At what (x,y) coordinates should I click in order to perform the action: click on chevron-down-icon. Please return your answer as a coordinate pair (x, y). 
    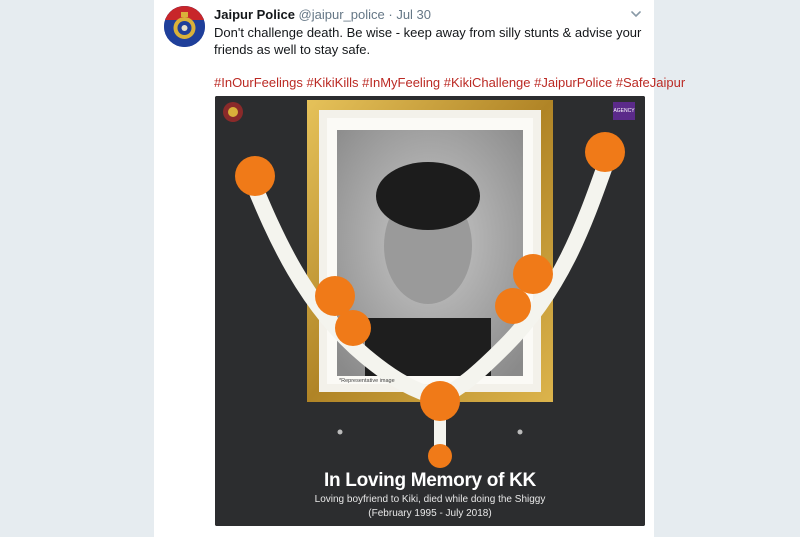
    Looking at the image, I should click on (636, 14).